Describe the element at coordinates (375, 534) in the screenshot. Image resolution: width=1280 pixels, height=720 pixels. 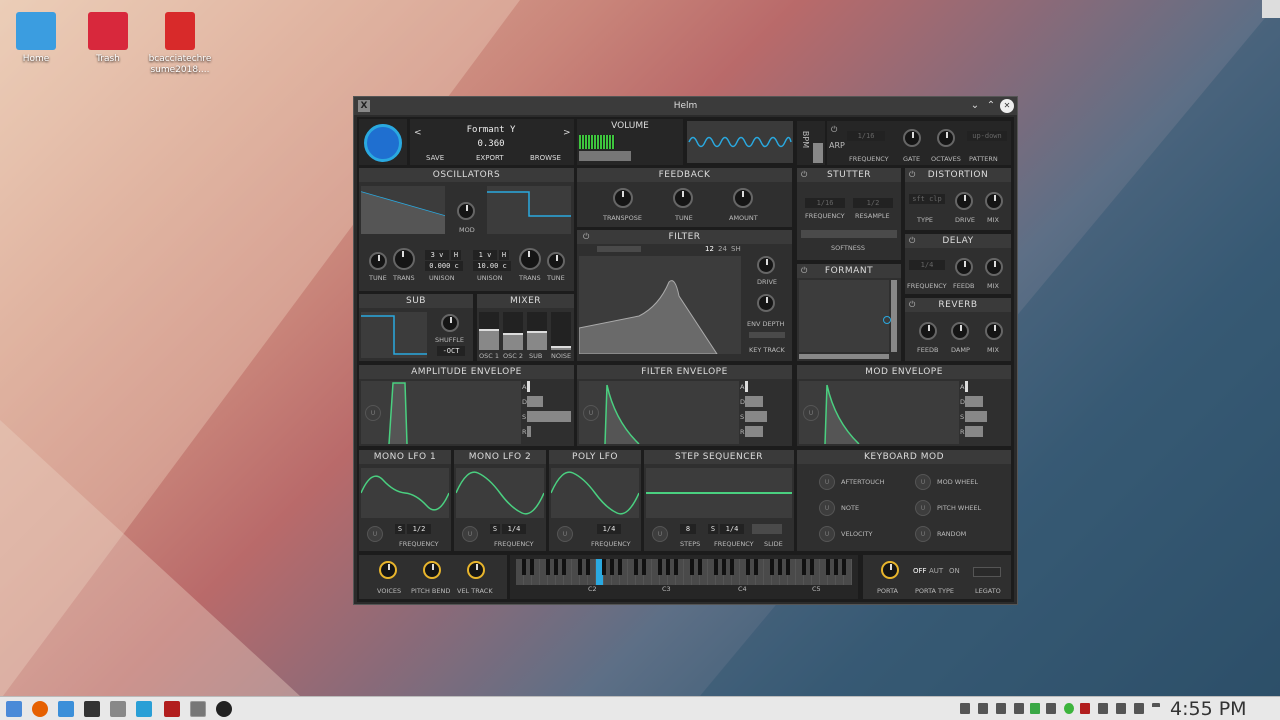
I see `mono-lfo1-mod-source-icon: ∪` at that location.